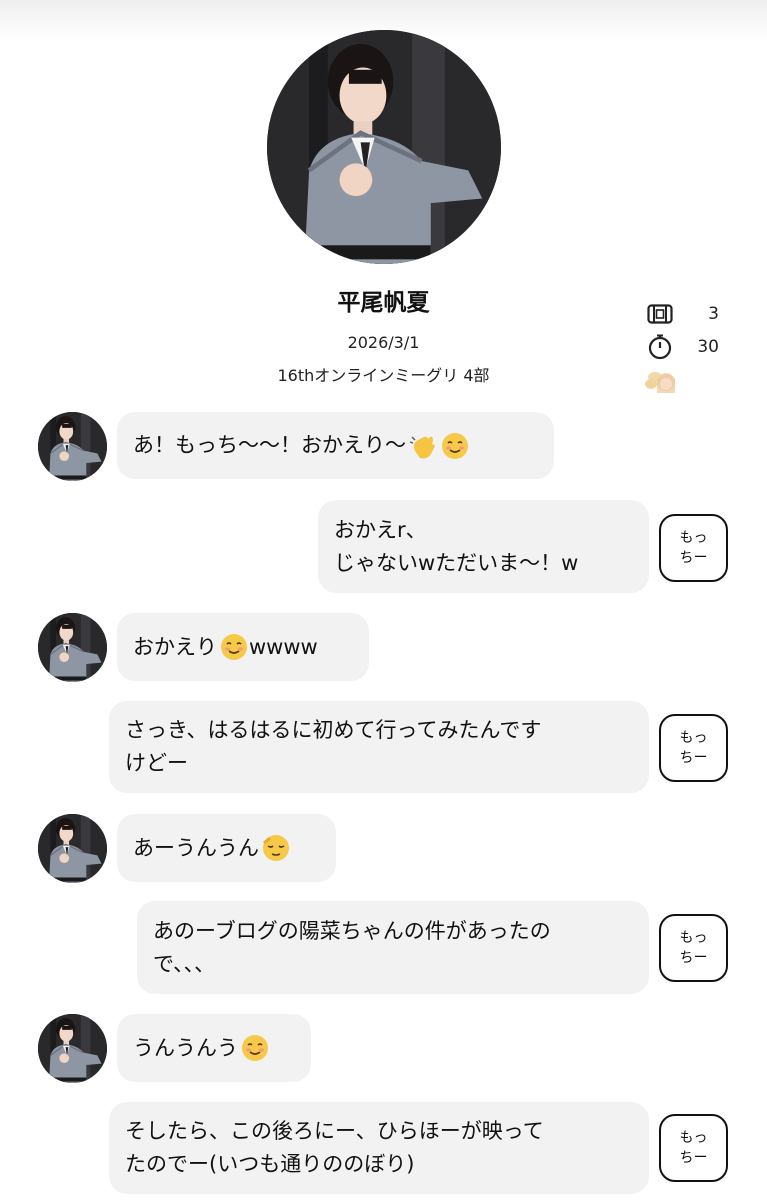 This screenshot has height=1200, width=767. What do you see at coordinates (422, 447) in the screenshot?
I see `waving-hand-icon` at bounding box center [422, 447].